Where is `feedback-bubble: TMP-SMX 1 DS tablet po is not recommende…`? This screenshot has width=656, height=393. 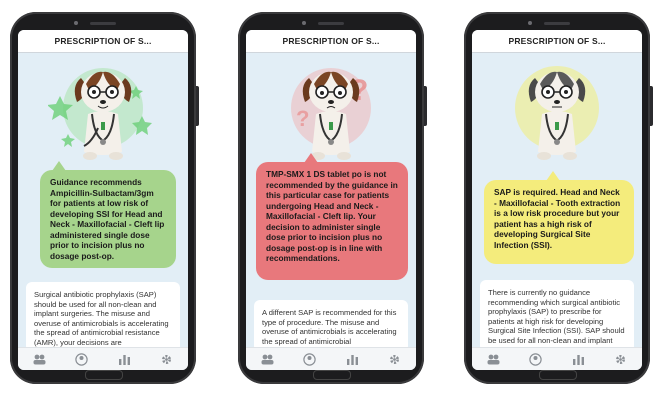 feedback-bubble: TMP-SMX 1 DS tablet po is not recommende… is located at coordinates (332, 216).